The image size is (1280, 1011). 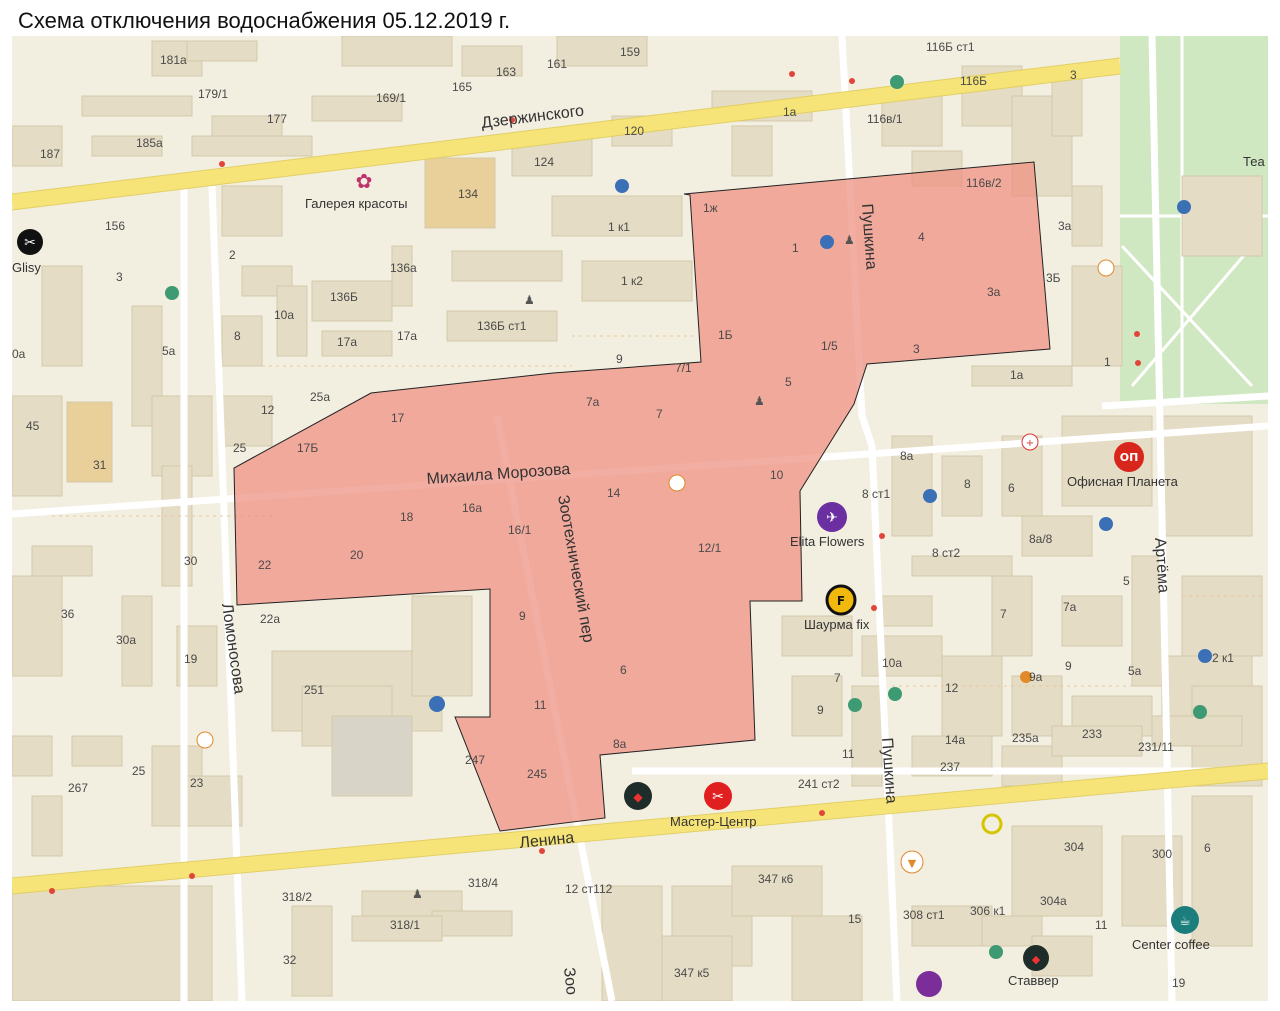 What do you see at coordinates (344, 297) in the screenshot?
I see `house-number-h136b: 136Б` at bounding box center [344, 297].